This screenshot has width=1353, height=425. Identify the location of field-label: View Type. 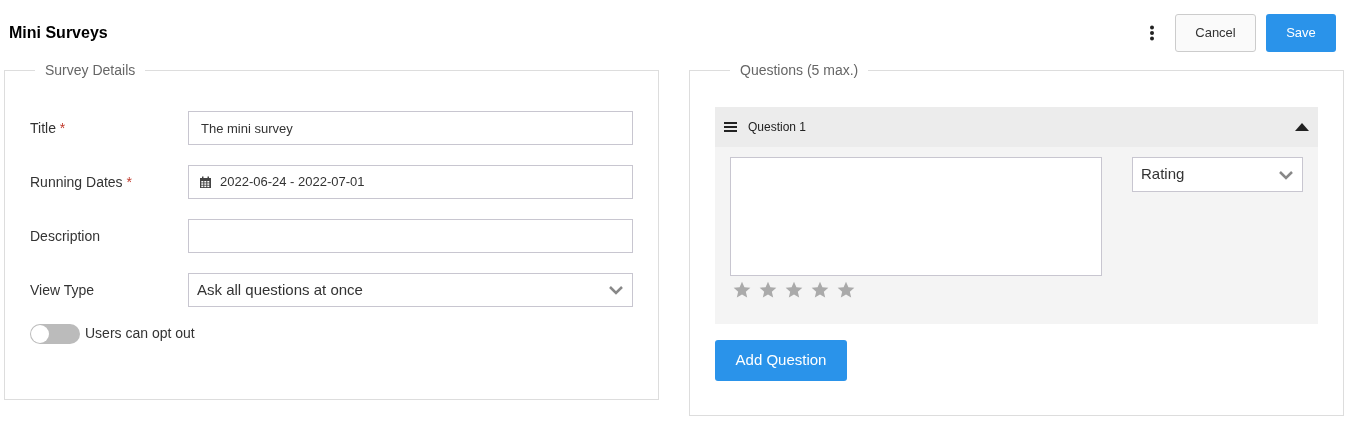
(63, 290).